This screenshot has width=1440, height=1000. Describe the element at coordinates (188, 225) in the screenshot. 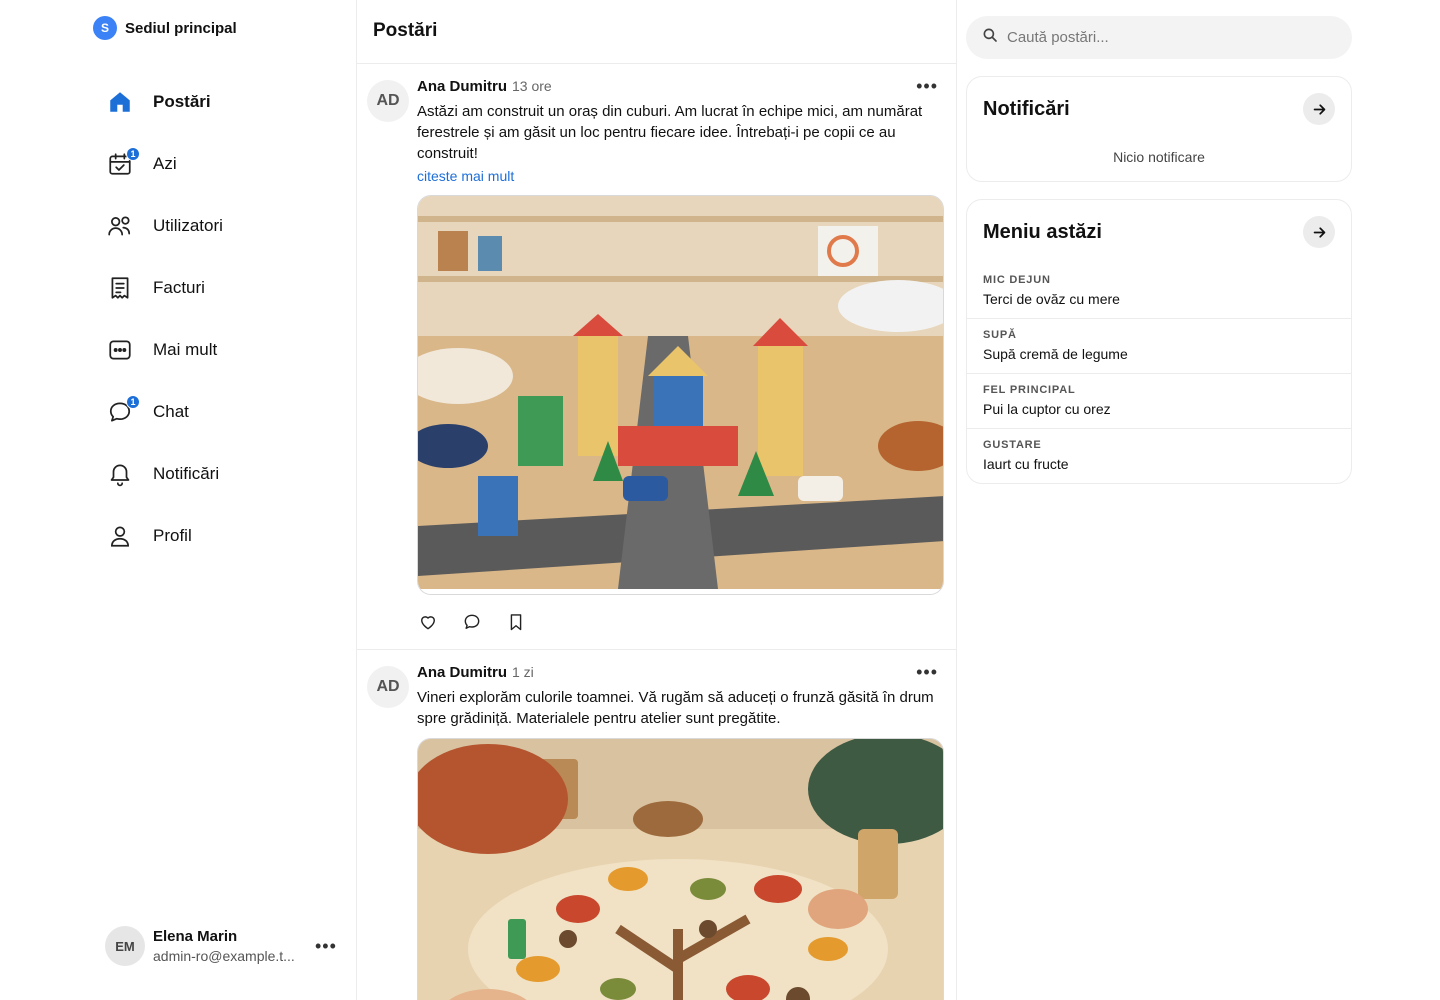

I see `nav-label: Utilizatori` at that location.